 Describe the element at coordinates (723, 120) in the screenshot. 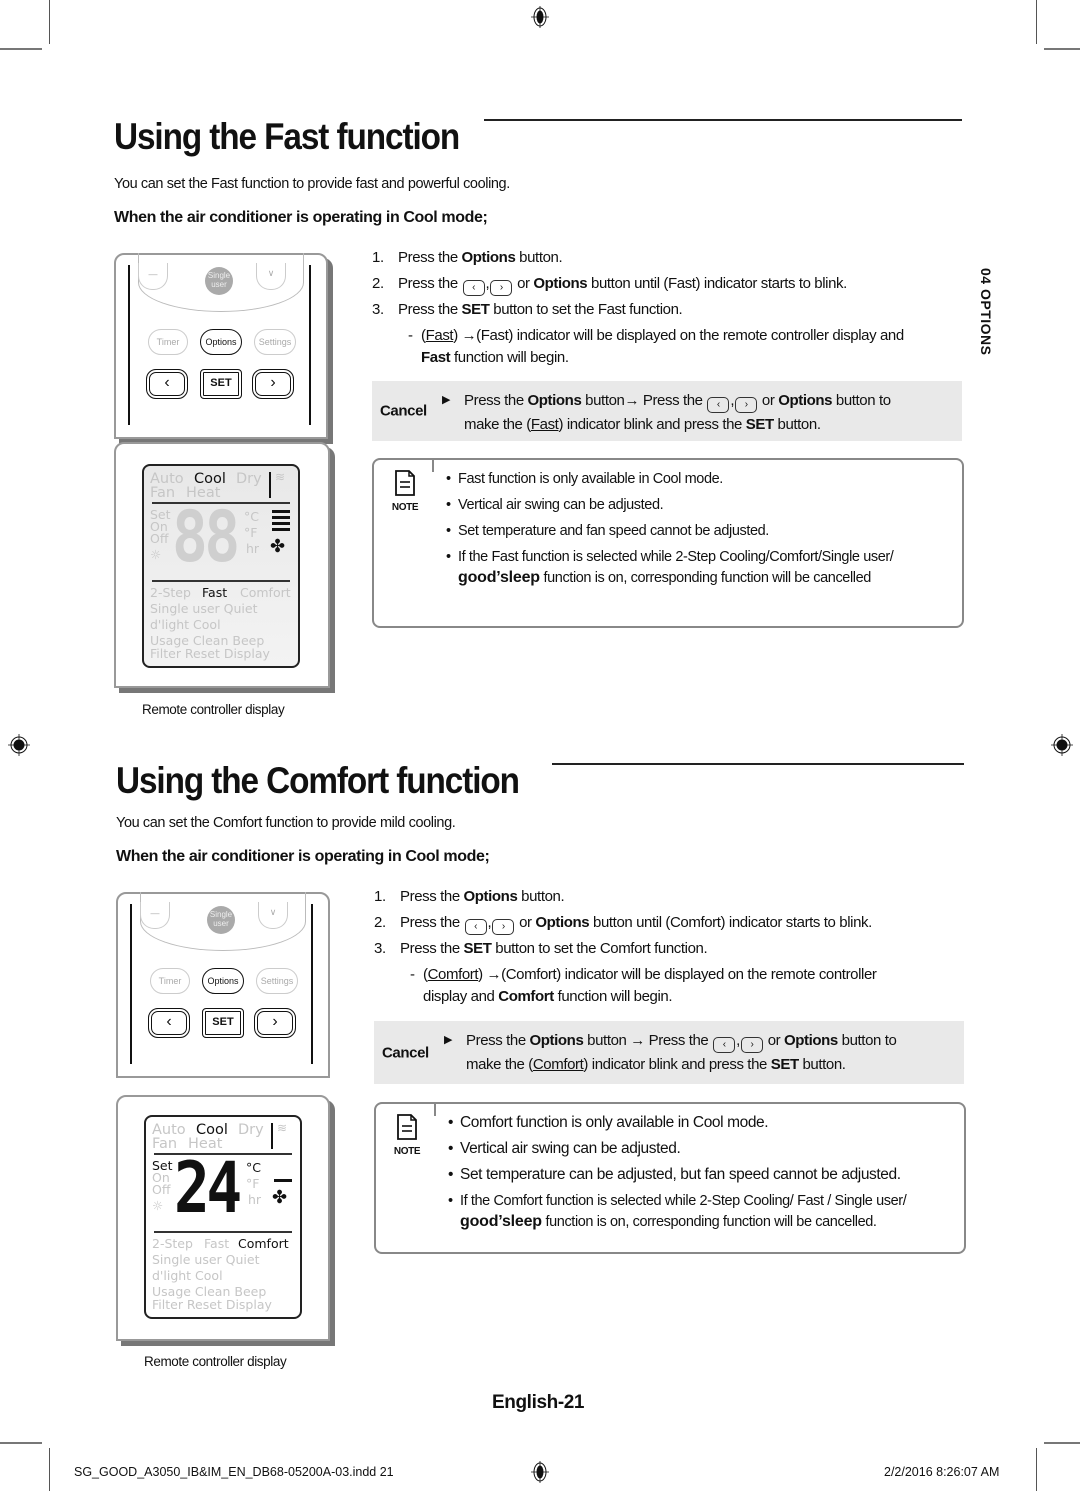

I see `title-rule` at that location.